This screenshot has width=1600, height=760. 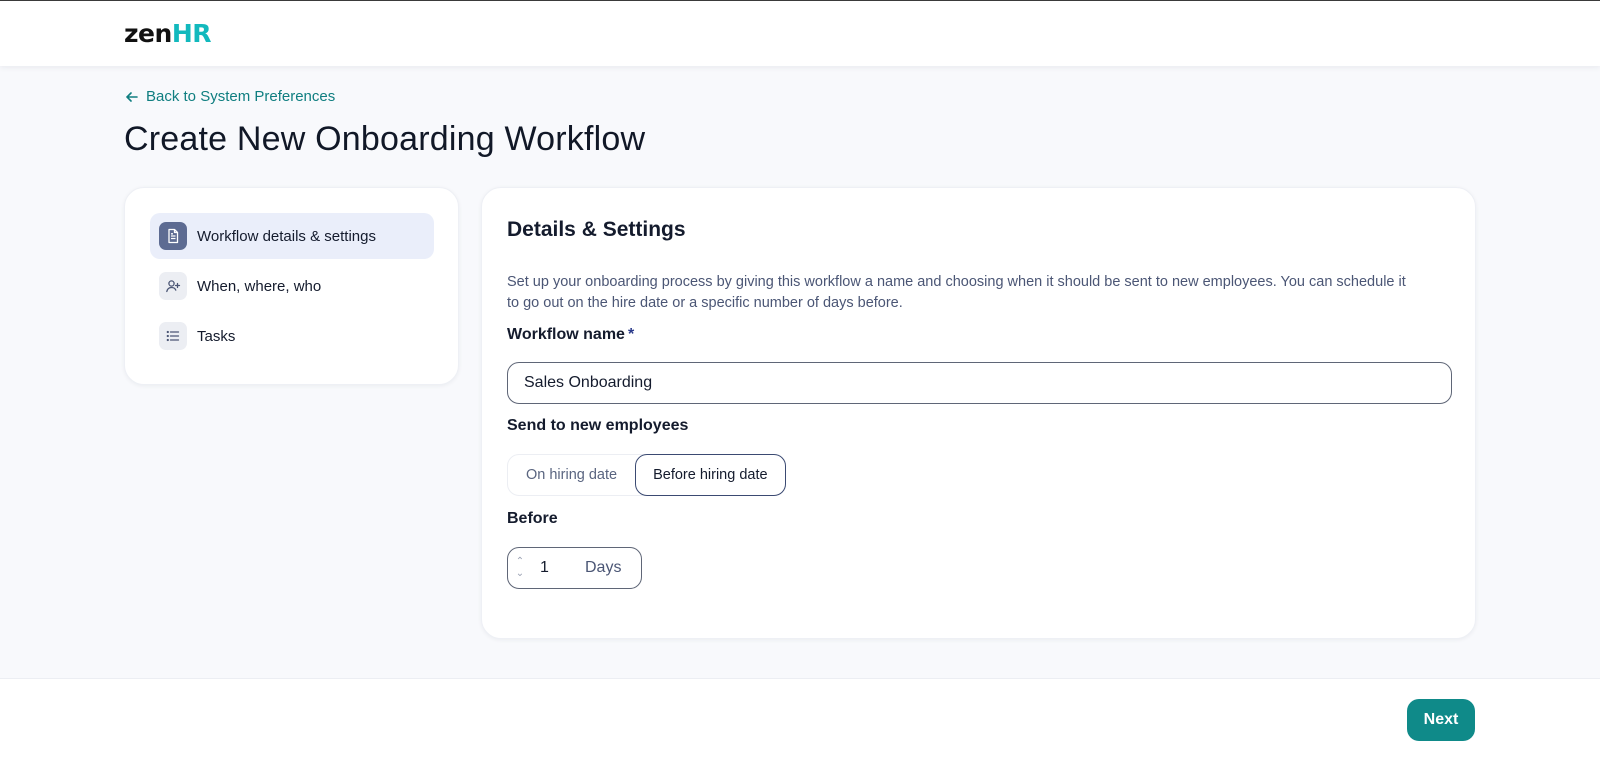 I want to click on workflow-name-input, so click(x=979, y=383).